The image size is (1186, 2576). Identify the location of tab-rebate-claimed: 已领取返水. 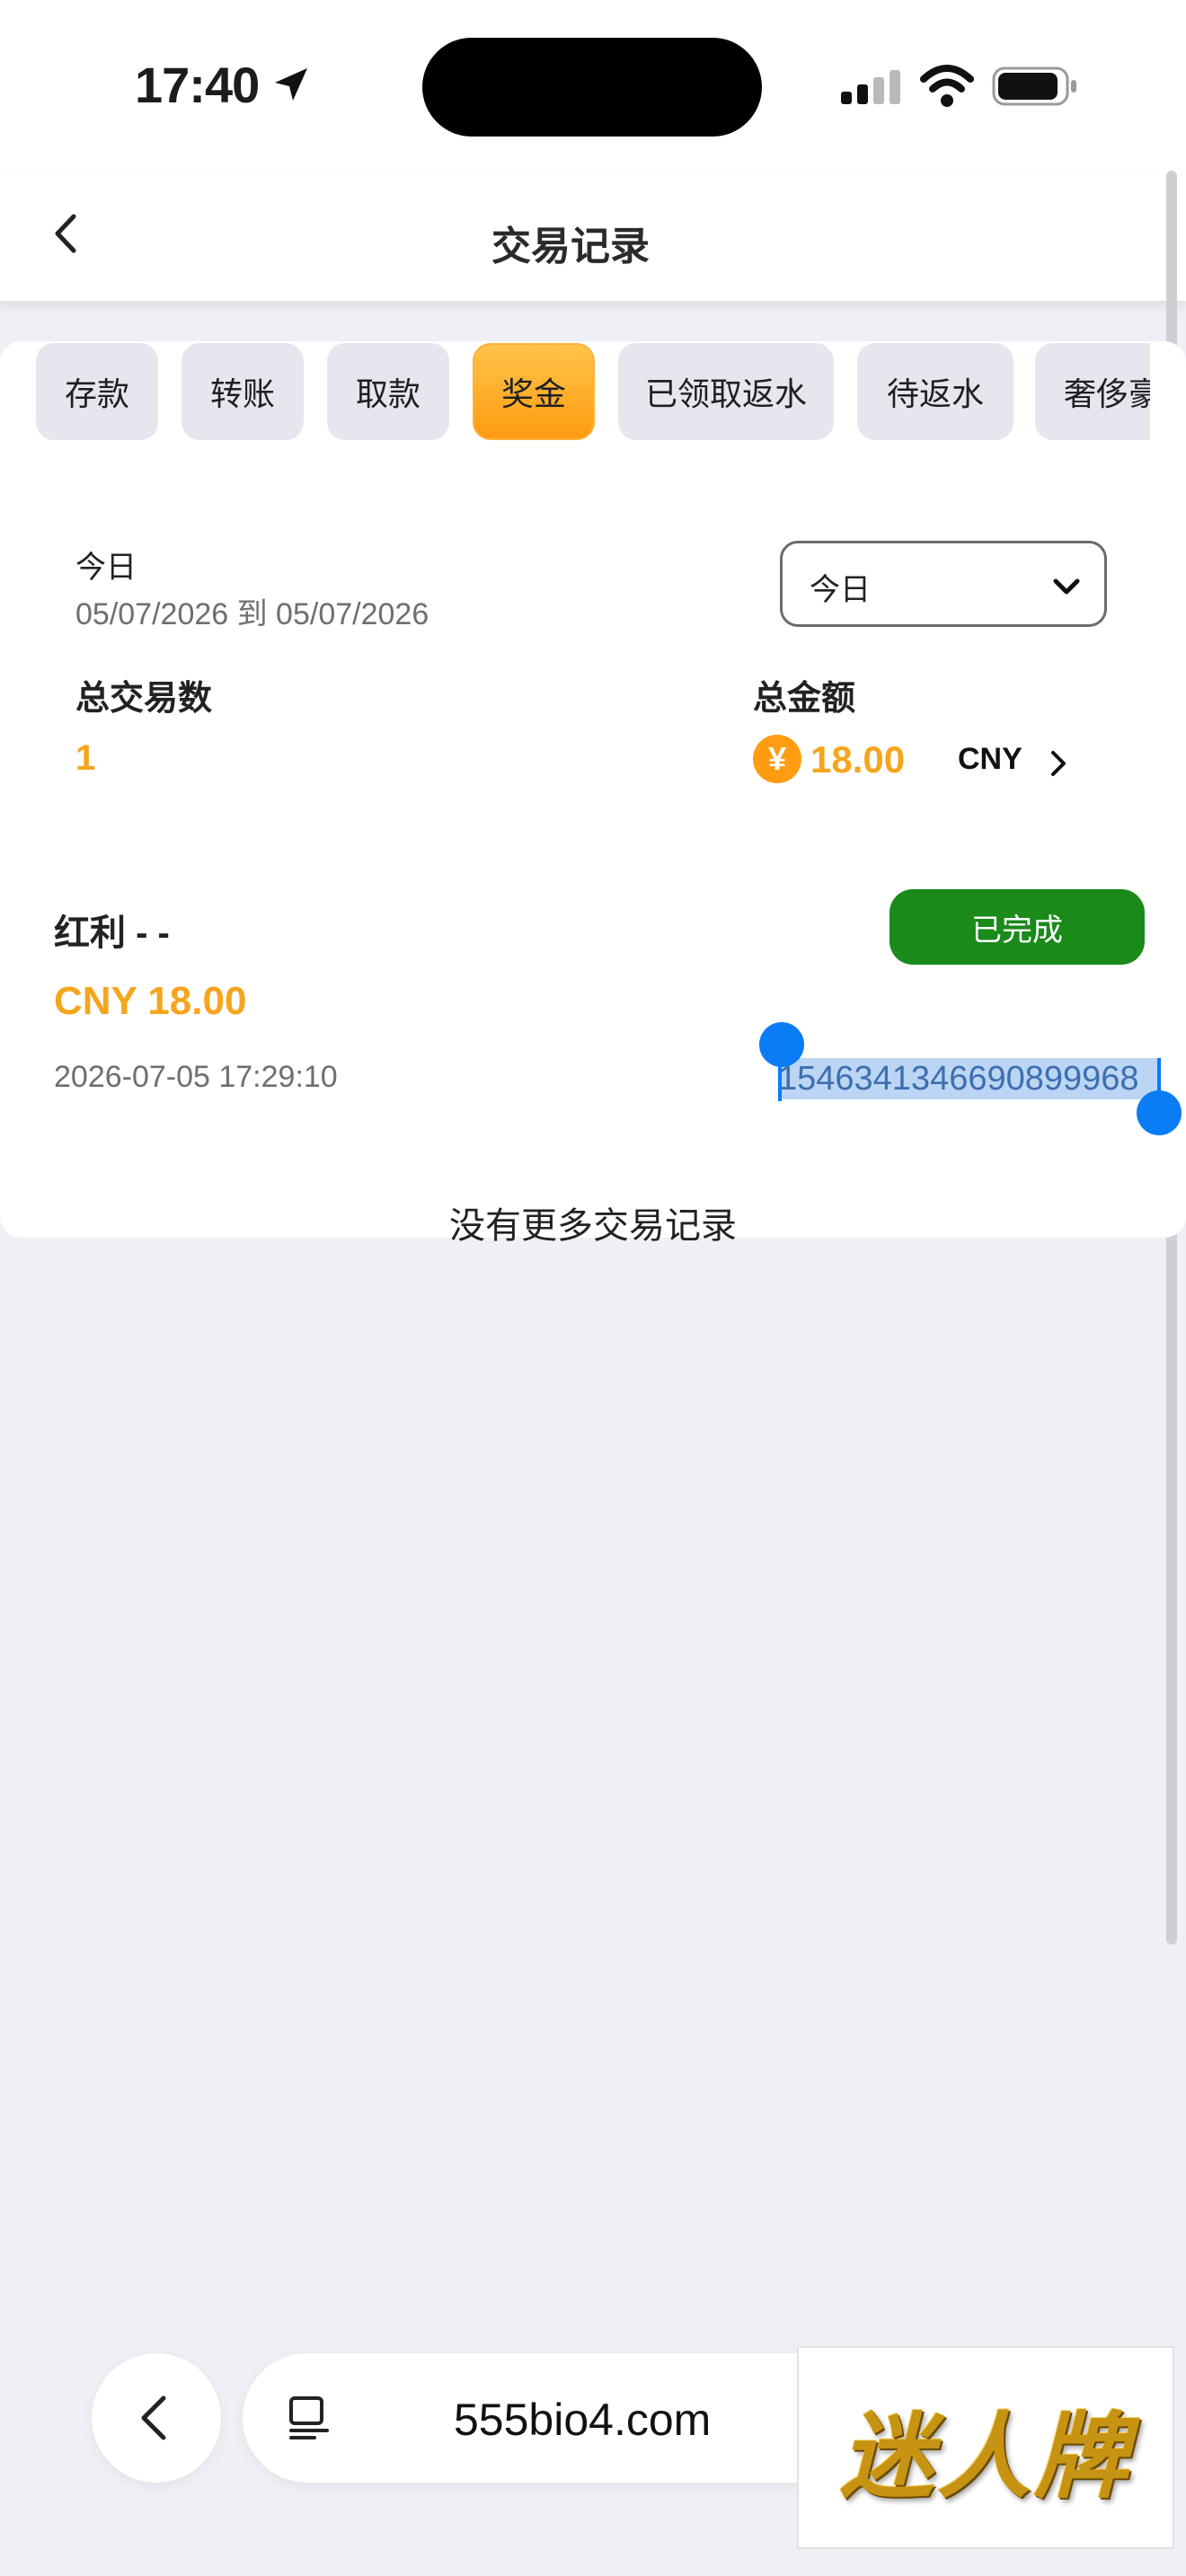
(726, 391).